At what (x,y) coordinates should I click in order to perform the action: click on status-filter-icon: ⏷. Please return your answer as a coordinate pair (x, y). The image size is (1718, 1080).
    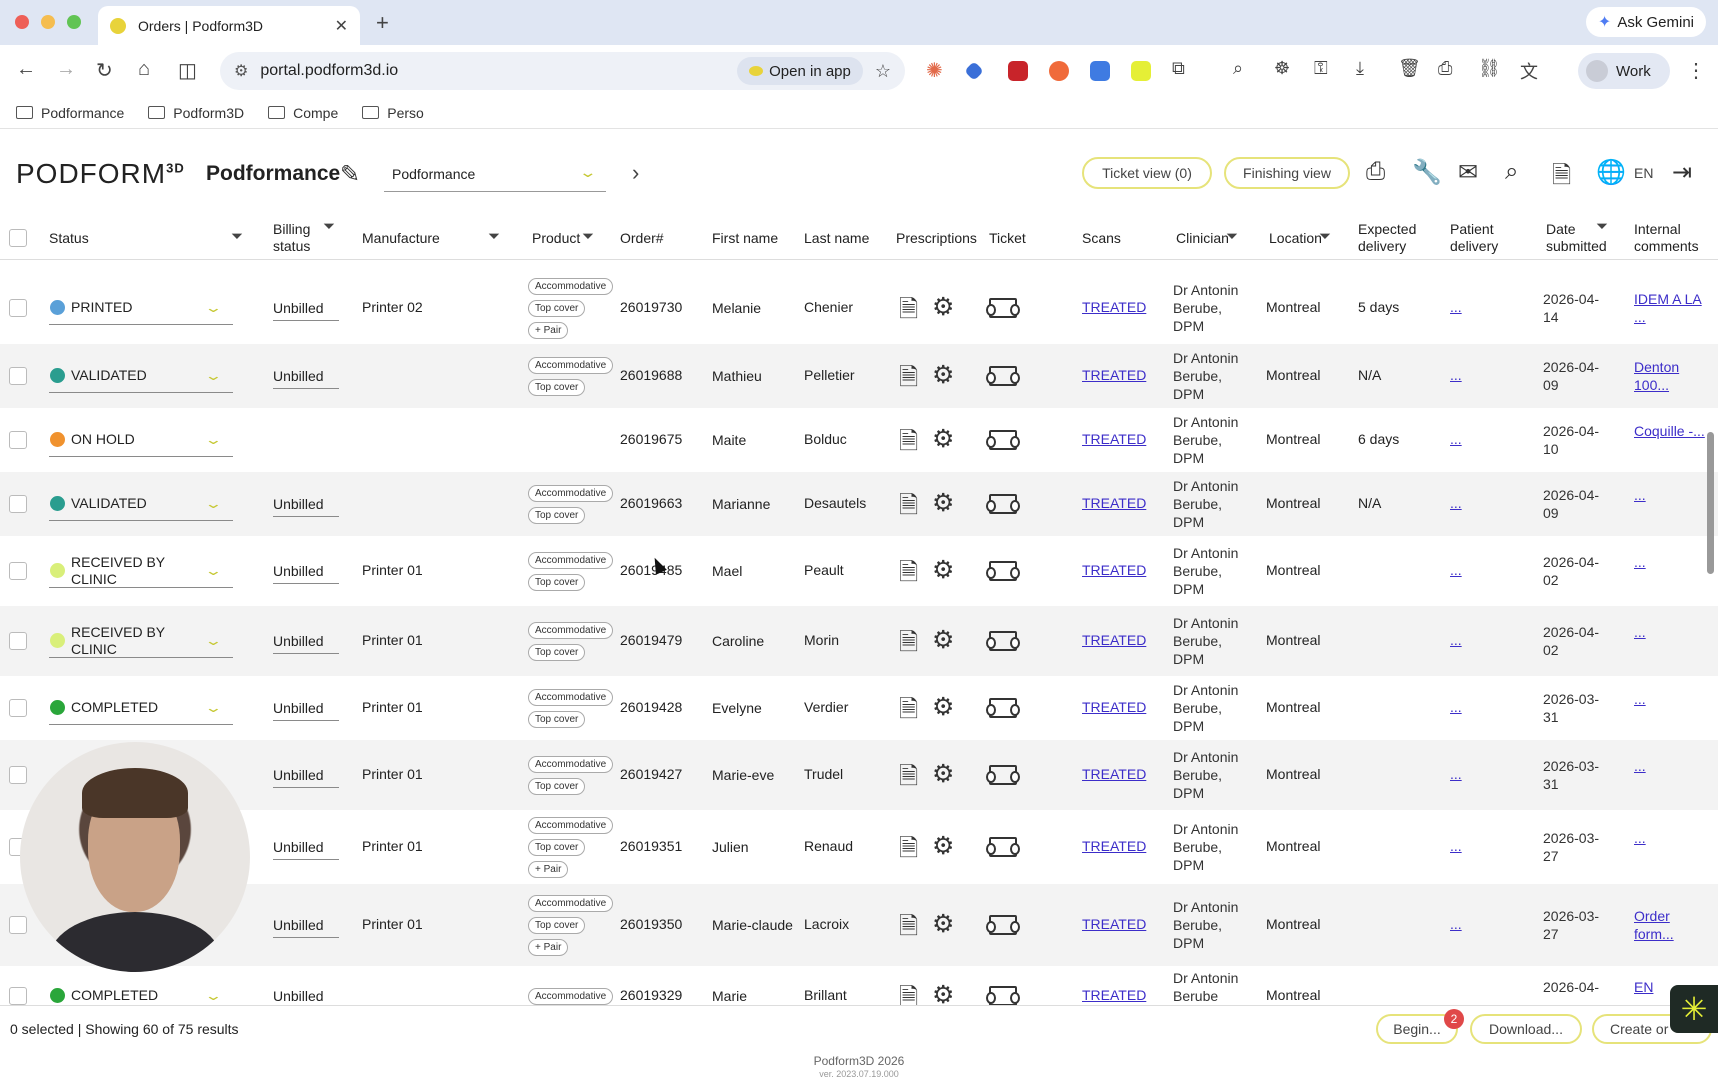
    Looking at the image, I should click on (237, 236).